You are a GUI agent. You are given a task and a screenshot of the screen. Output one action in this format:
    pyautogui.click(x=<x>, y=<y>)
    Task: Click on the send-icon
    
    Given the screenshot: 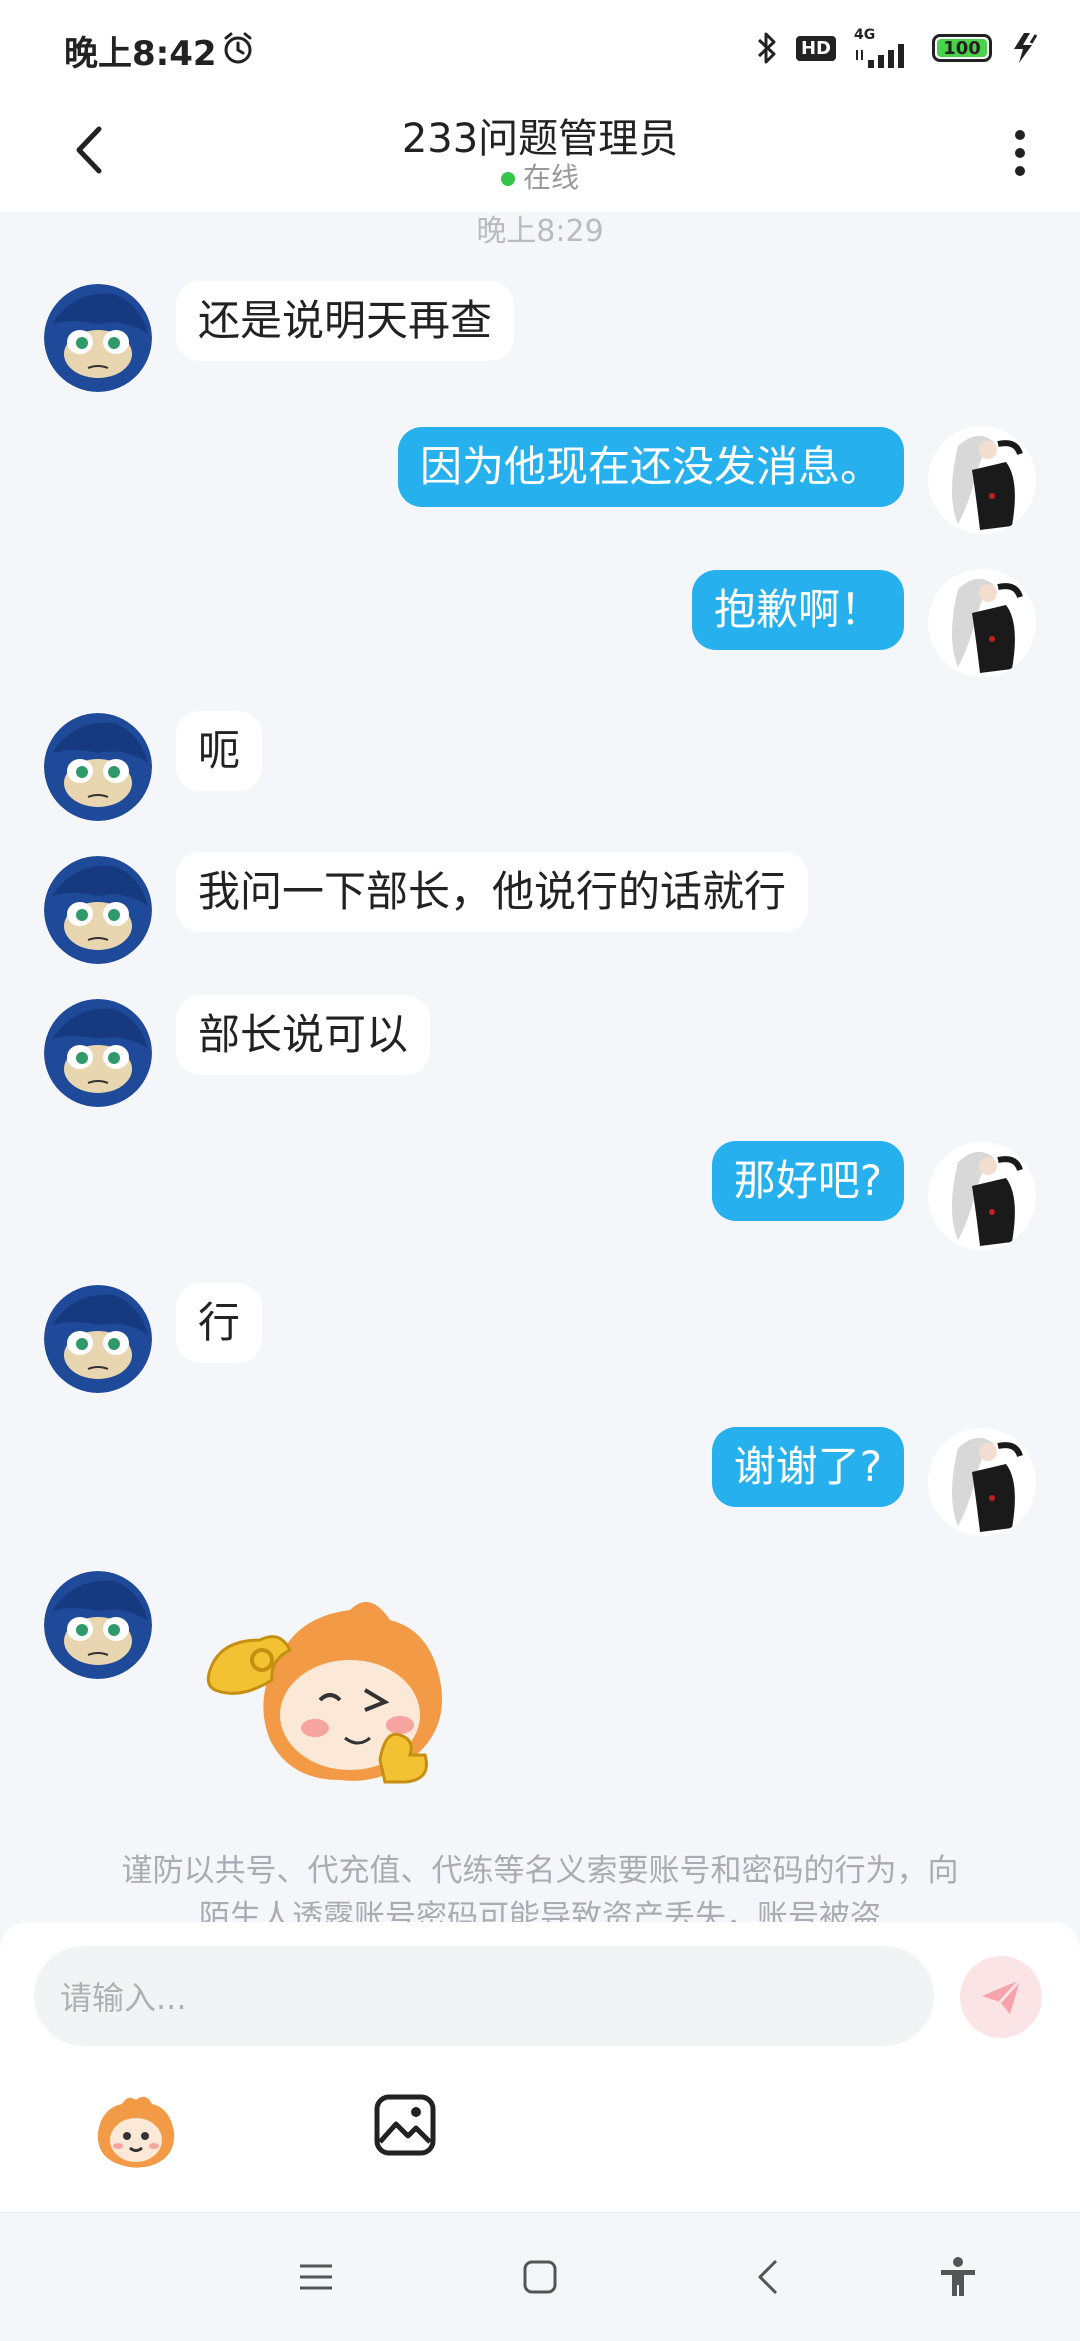 What is the action you would take?
    pyautogui.click(x=1002, y=1996)
    